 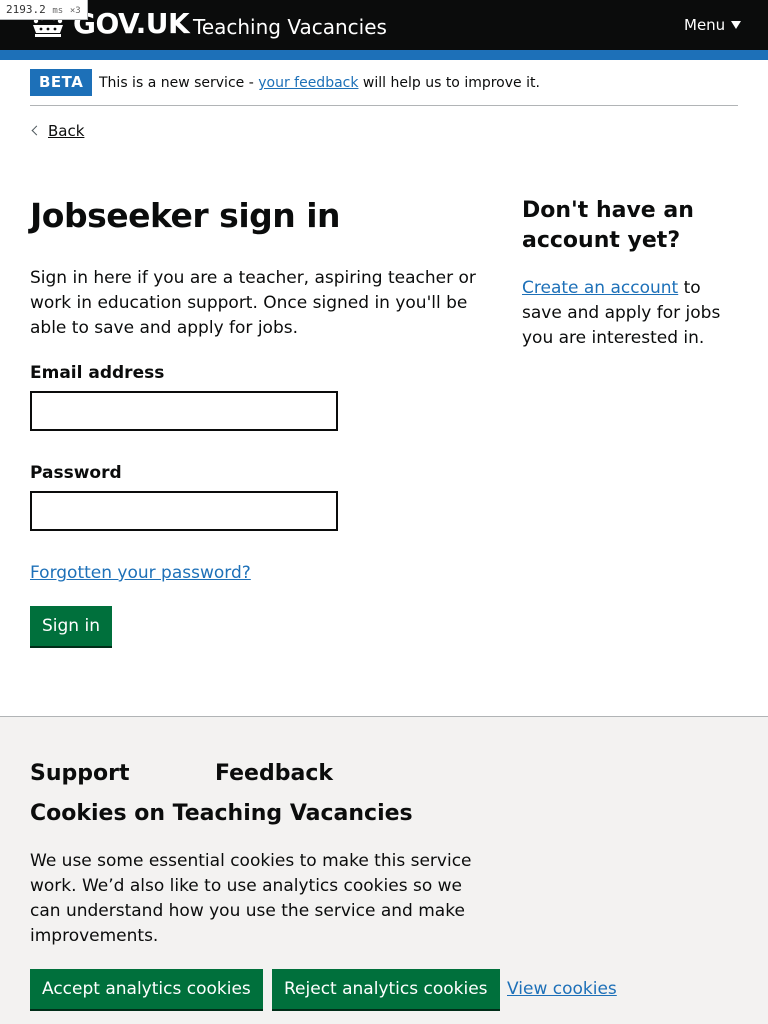 I want to click on govuk-logo-text: GOV.UK, so click(x=131, y=24).